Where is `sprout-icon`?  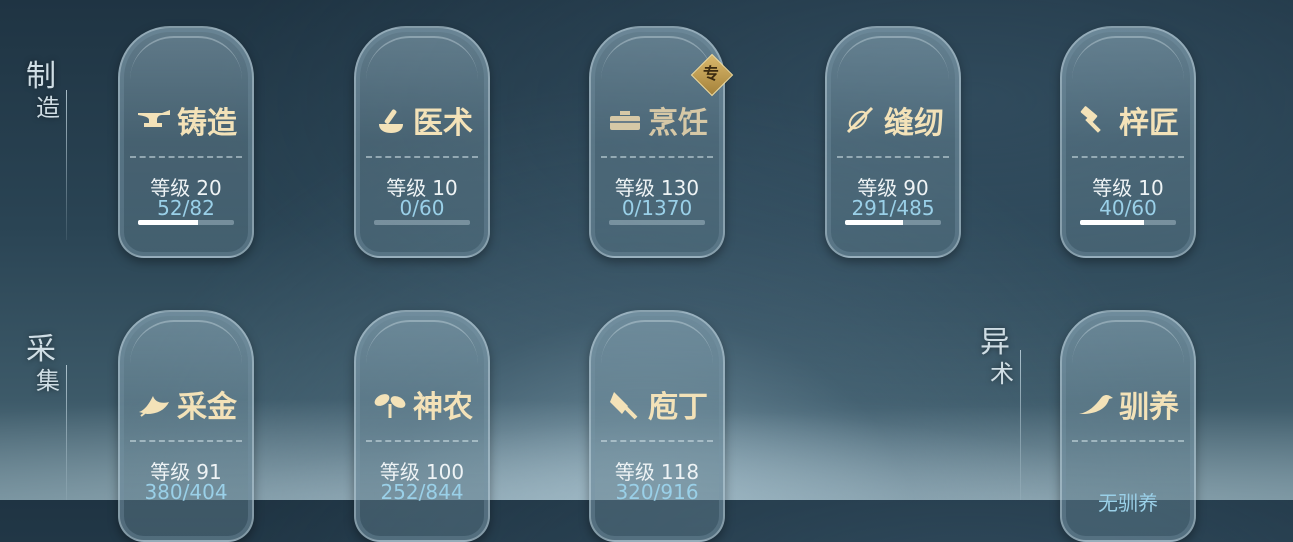
sprout-icon is located at coordinates (390, 406).